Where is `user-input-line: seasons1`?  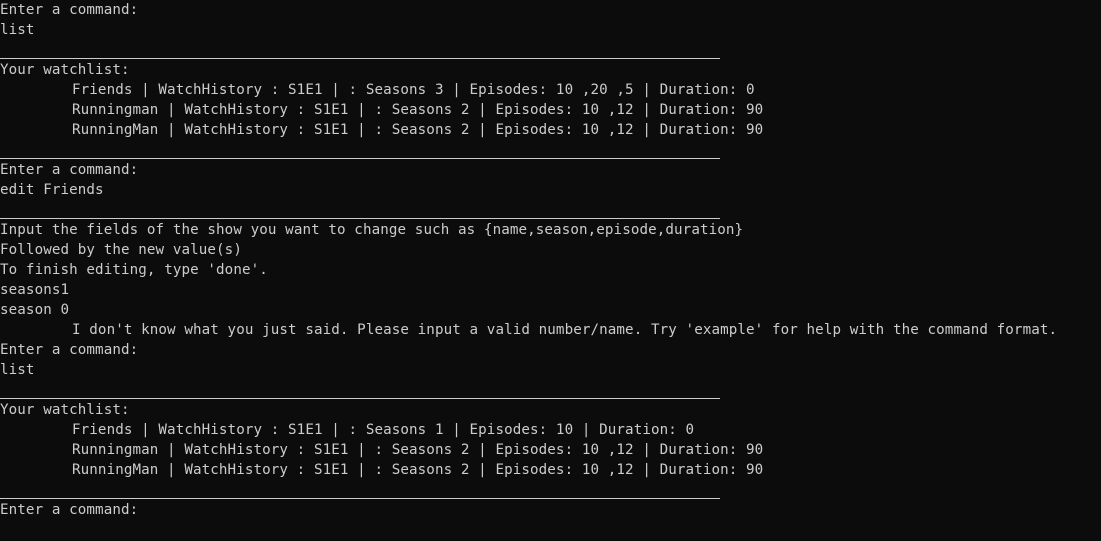
user-input-line: seasons1 is located at coordinates (35, 290).